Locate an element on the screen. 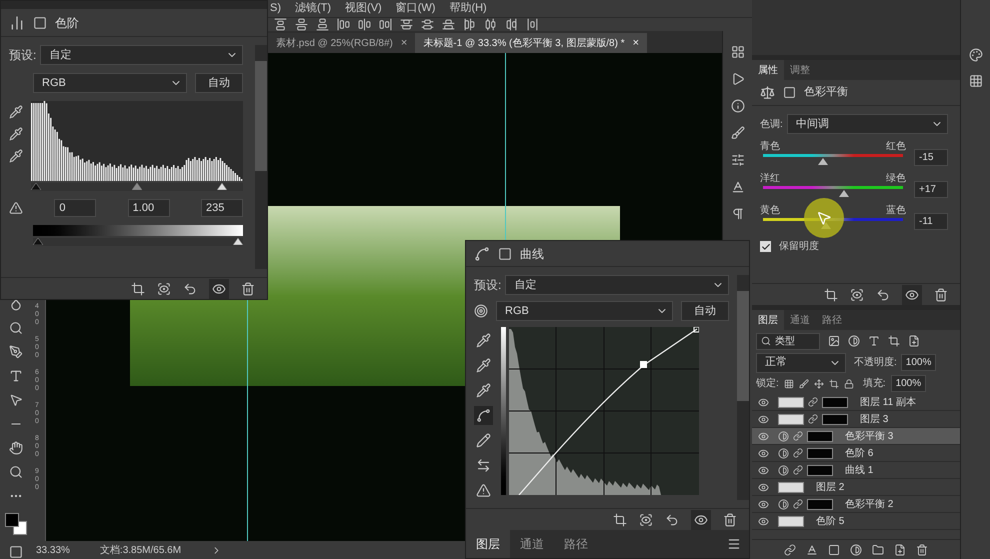  document-tab: 素材.psd @ 25%(RGB/8#) × is located at coordinates (342, 43).